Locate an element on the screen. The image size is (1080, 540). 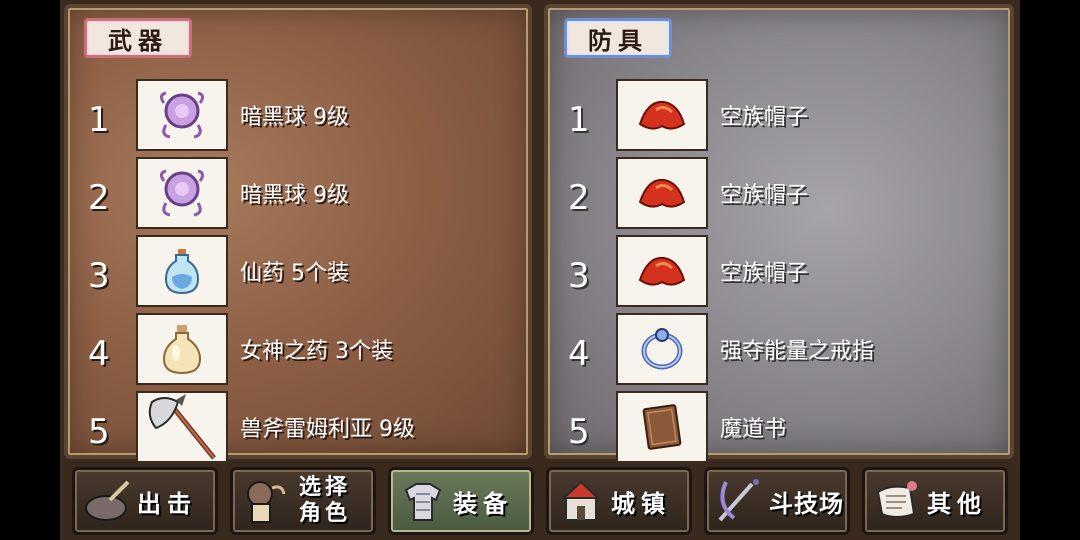
beast-axe-icon is located at coordinates (182, 427).